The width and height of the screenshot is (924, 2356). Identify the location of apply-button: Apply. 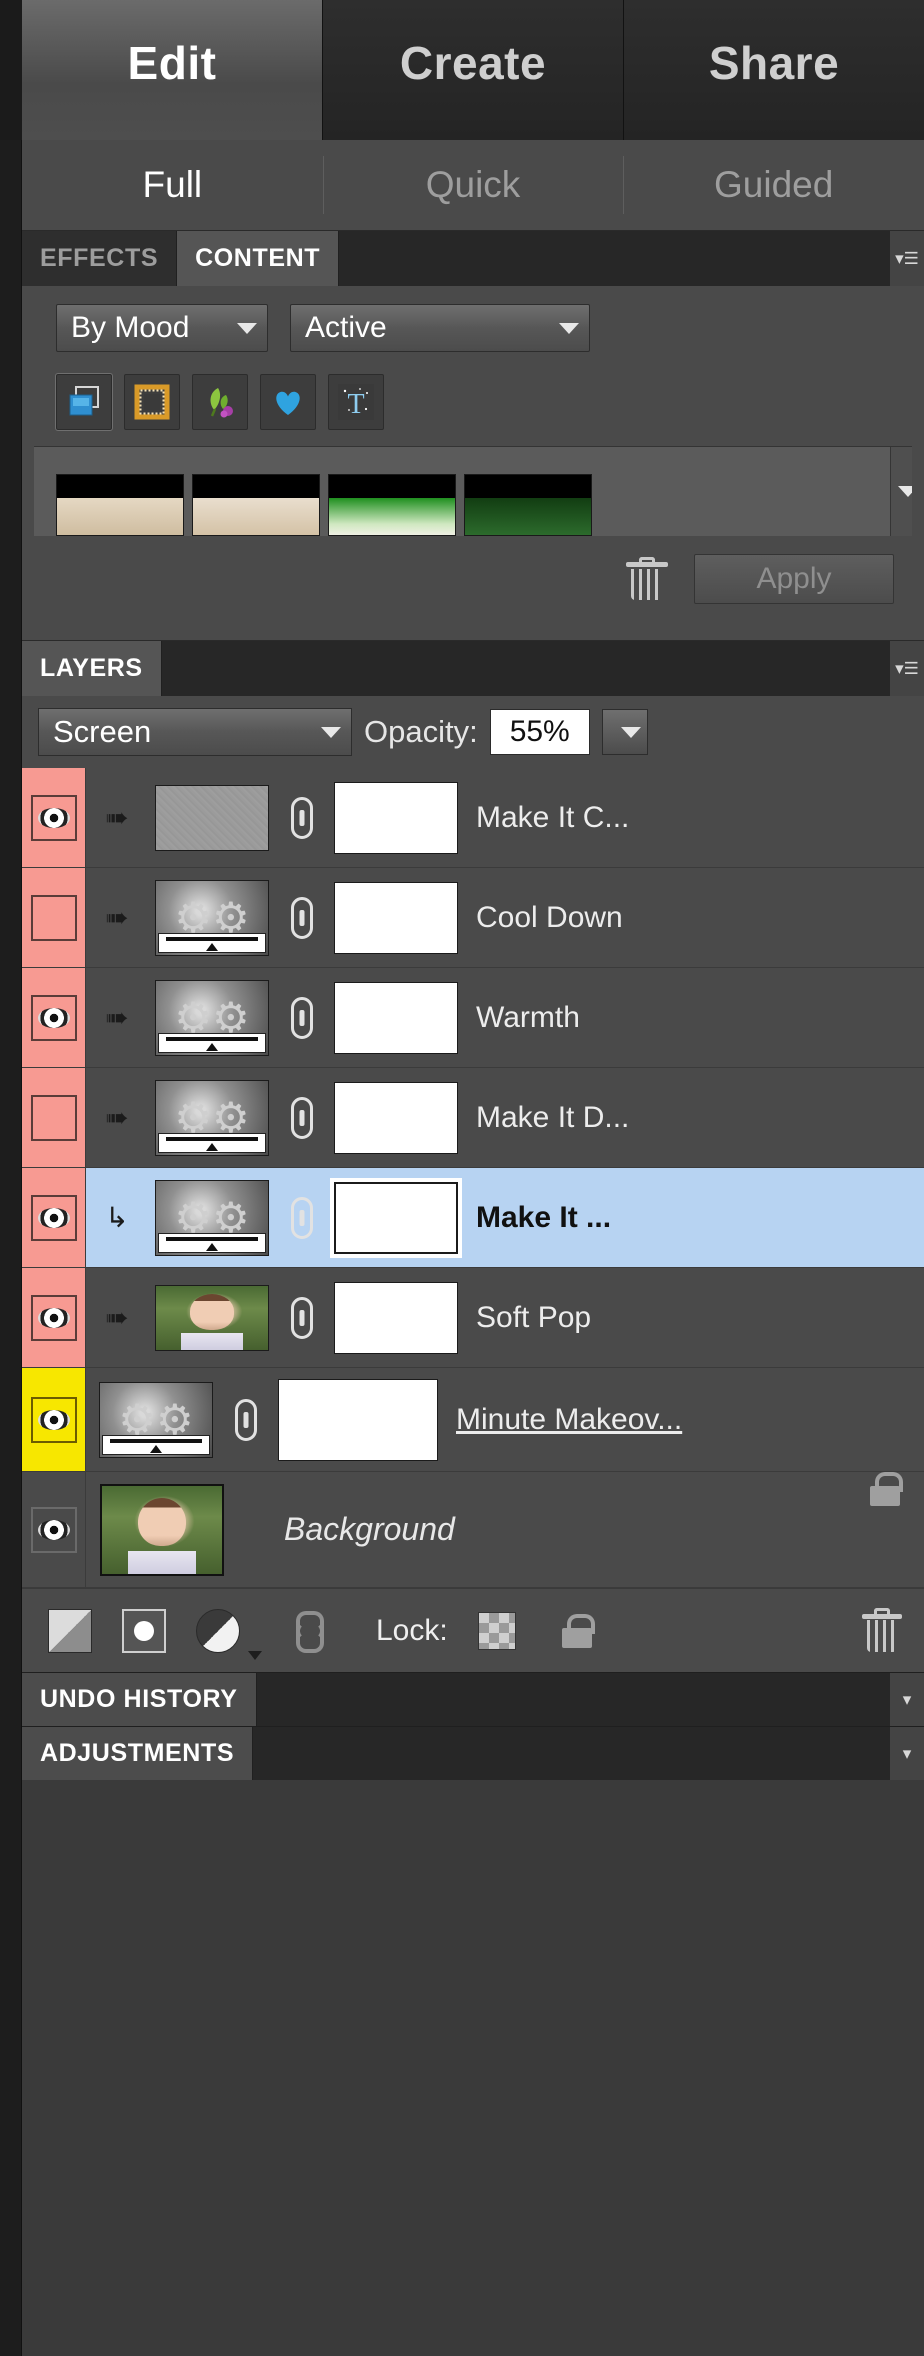
(794, 579).